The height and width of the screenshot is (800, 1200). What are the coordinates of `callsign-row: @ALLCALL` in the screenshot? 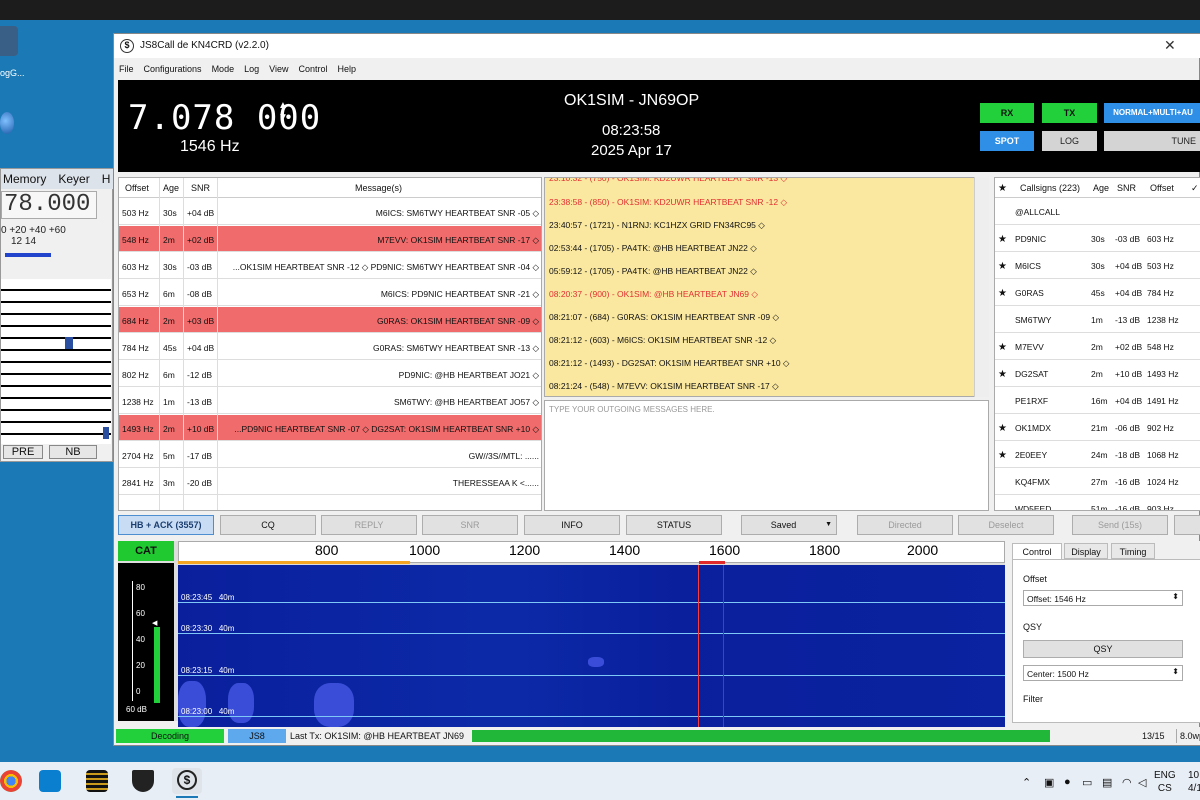 It's located at (1097, 211).